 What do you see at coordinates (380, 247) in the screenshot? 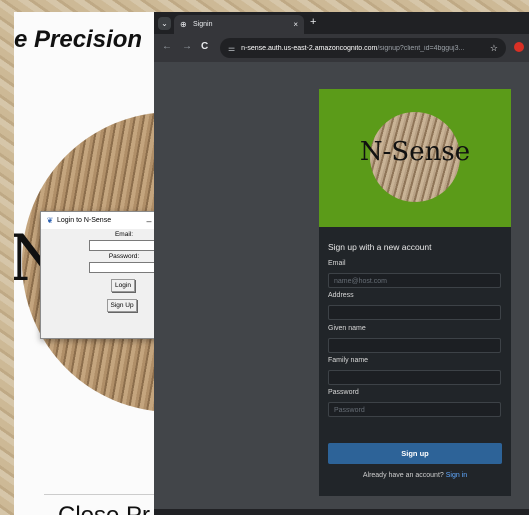
I see `form-heading: Sign up with a new account` at bounding box center [380, 247].